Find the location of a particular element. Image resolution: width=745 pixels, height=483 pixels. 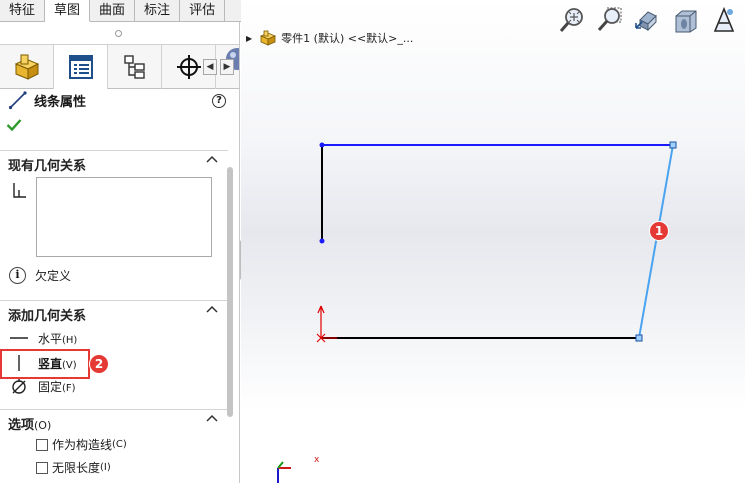

infinite-length-label: 无限长度 is located at coordinates (76, 468).